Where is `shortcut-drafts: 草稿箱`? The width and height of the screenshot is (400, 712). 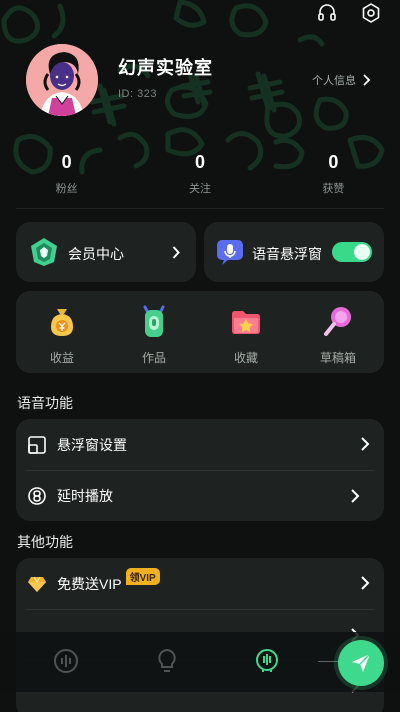 shortcut-drafts: 草稿箱 is located at coordinates (338, 332).